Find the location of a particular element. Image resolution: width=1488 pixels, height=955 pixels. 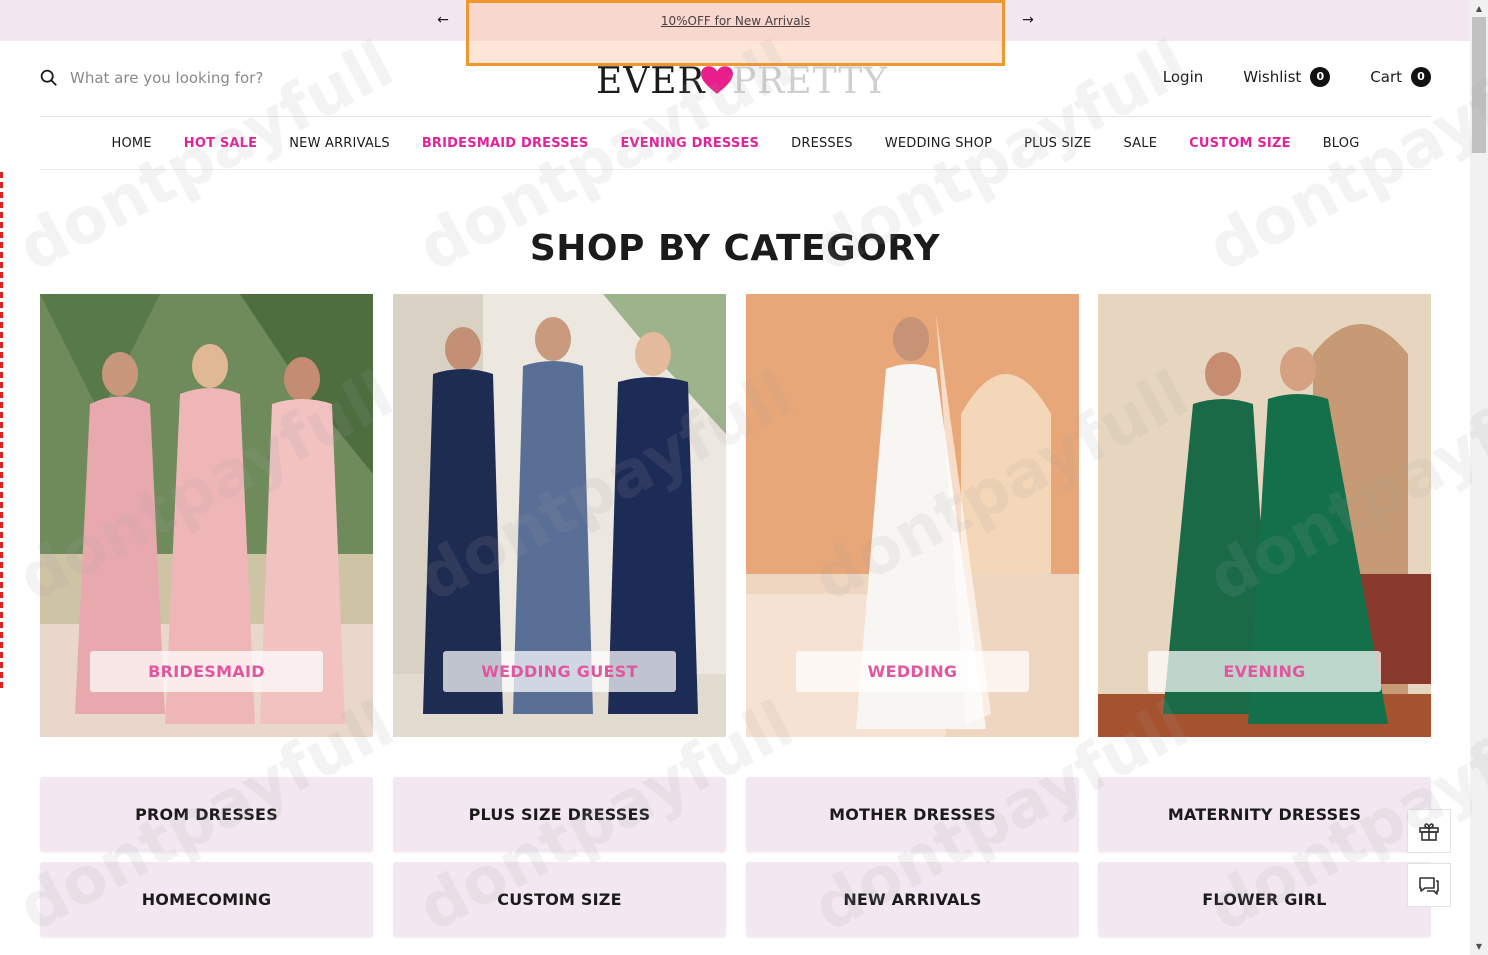

search-input is located at coordinates (200, 78).